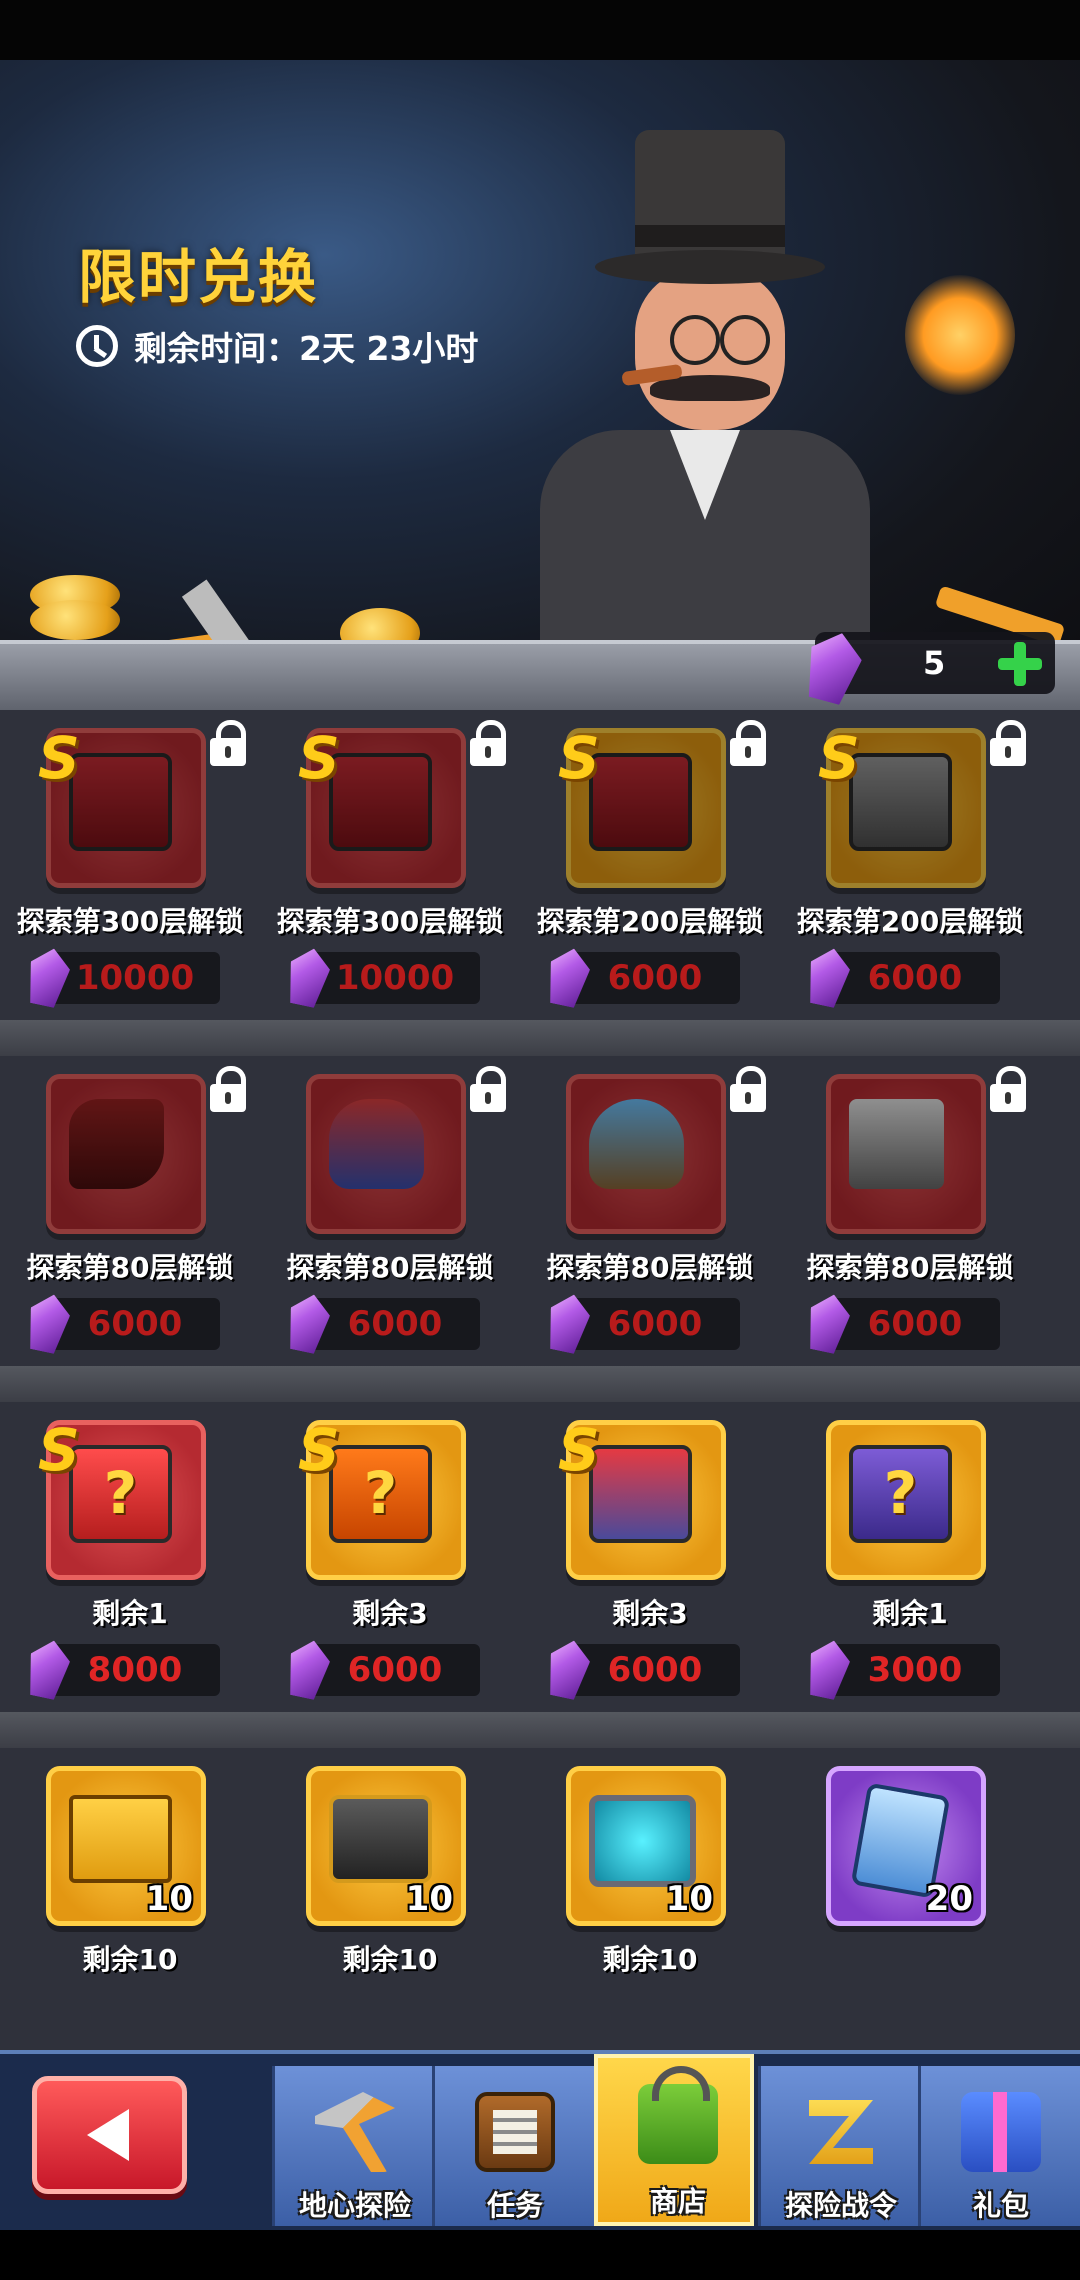  I want to click on shop-item: 20, so click(910, 1898).